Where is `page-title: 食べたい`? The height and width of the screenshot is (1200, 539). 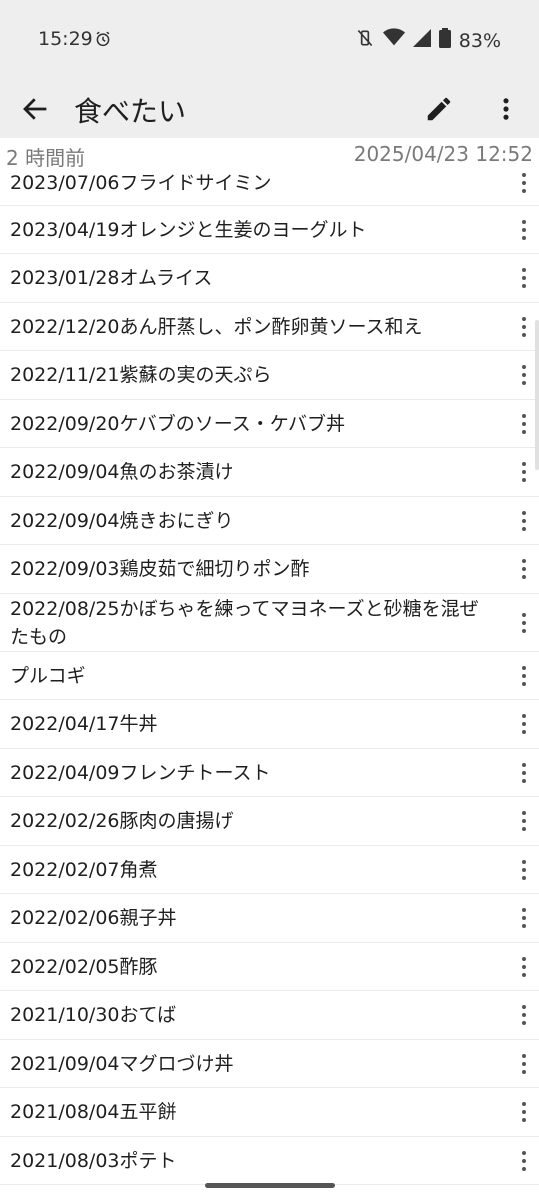
page-title: 食べたい is located at coordinates (130, 111).